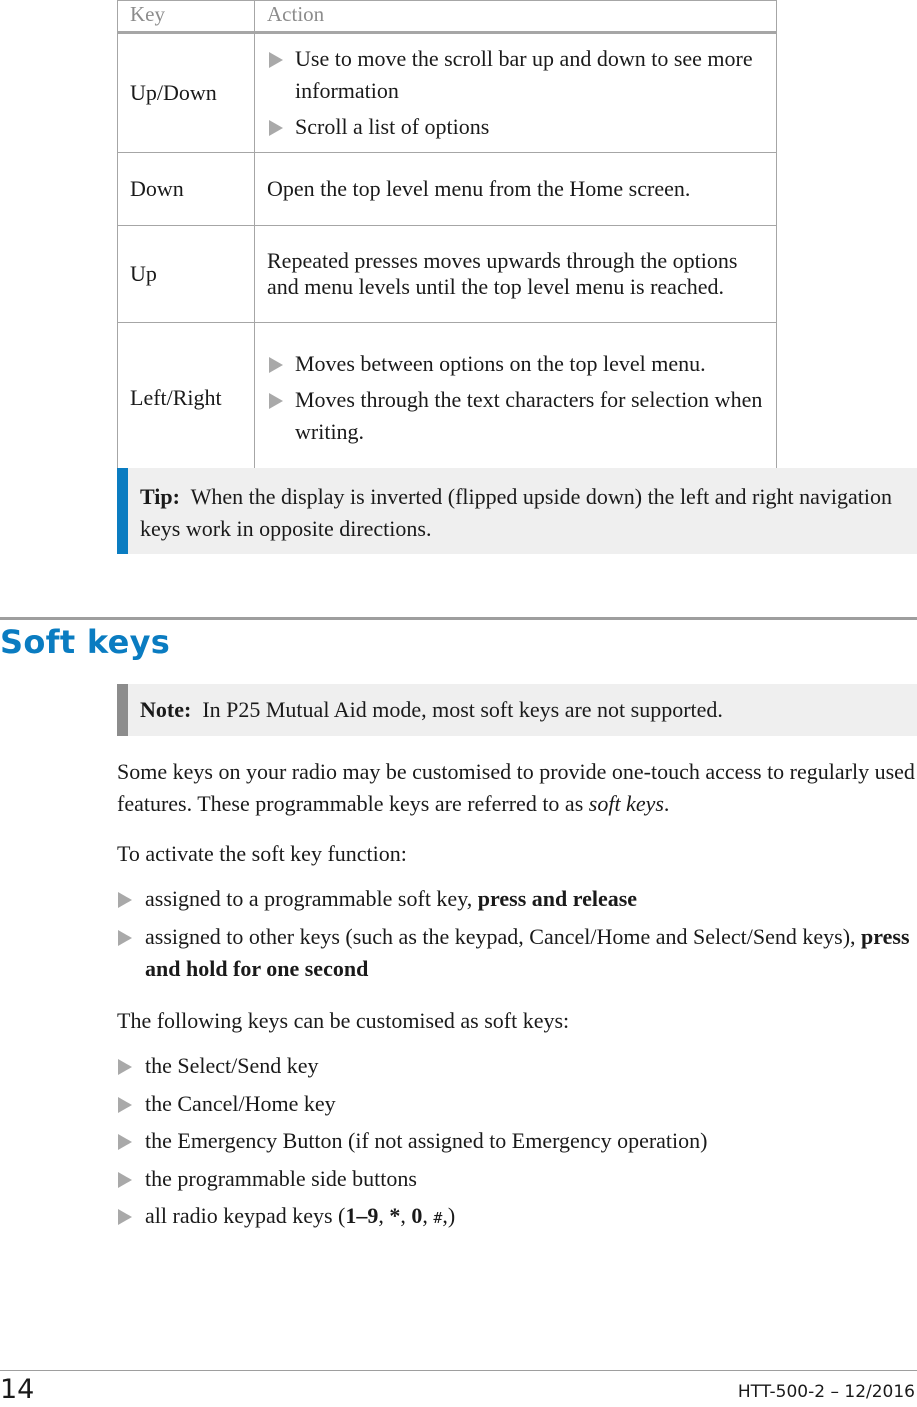  What do you see at coordinates (186, 92) in the screenshot?
I see `key-cell: Up/Down` at bounding box center [186, 92].